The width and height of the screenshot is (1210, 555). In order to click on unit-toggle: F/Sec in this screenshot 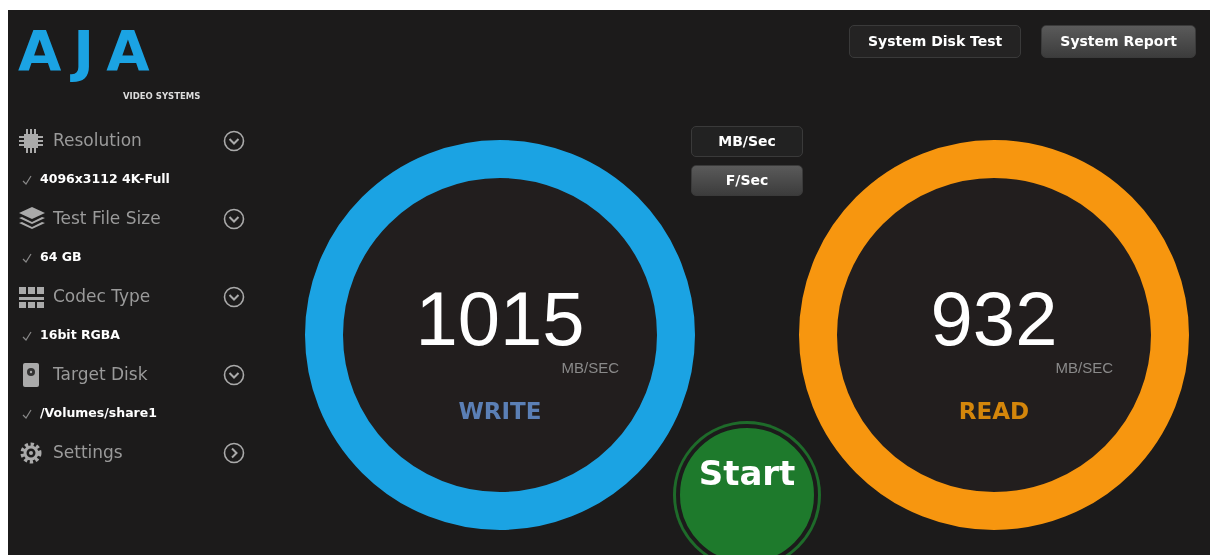, I will do `click(747, 180)`.